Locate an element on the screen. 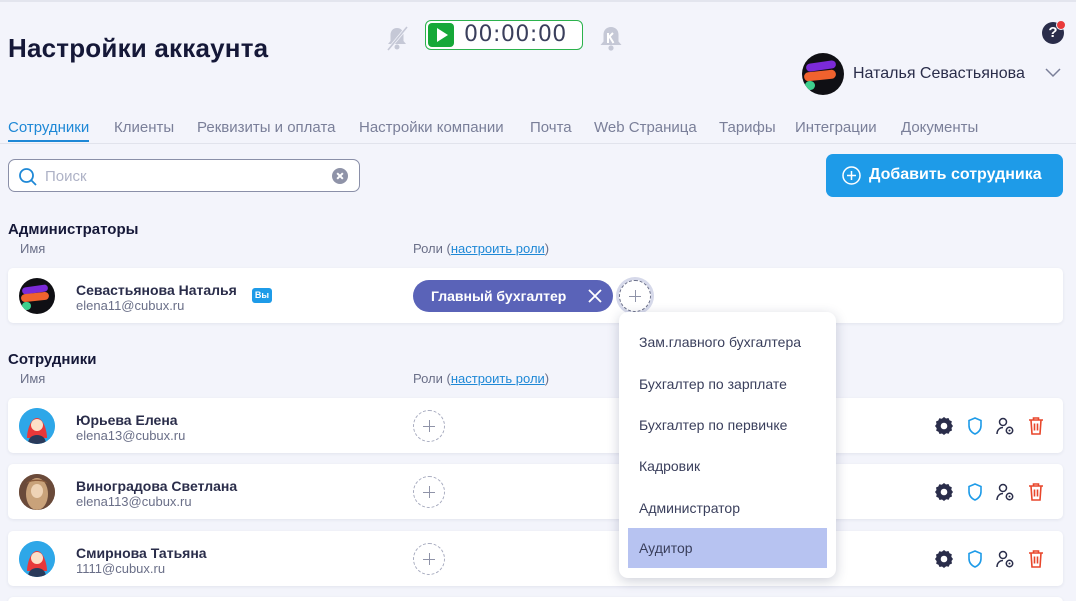  tab-mail: Почта is located at coordinates (551, 127).